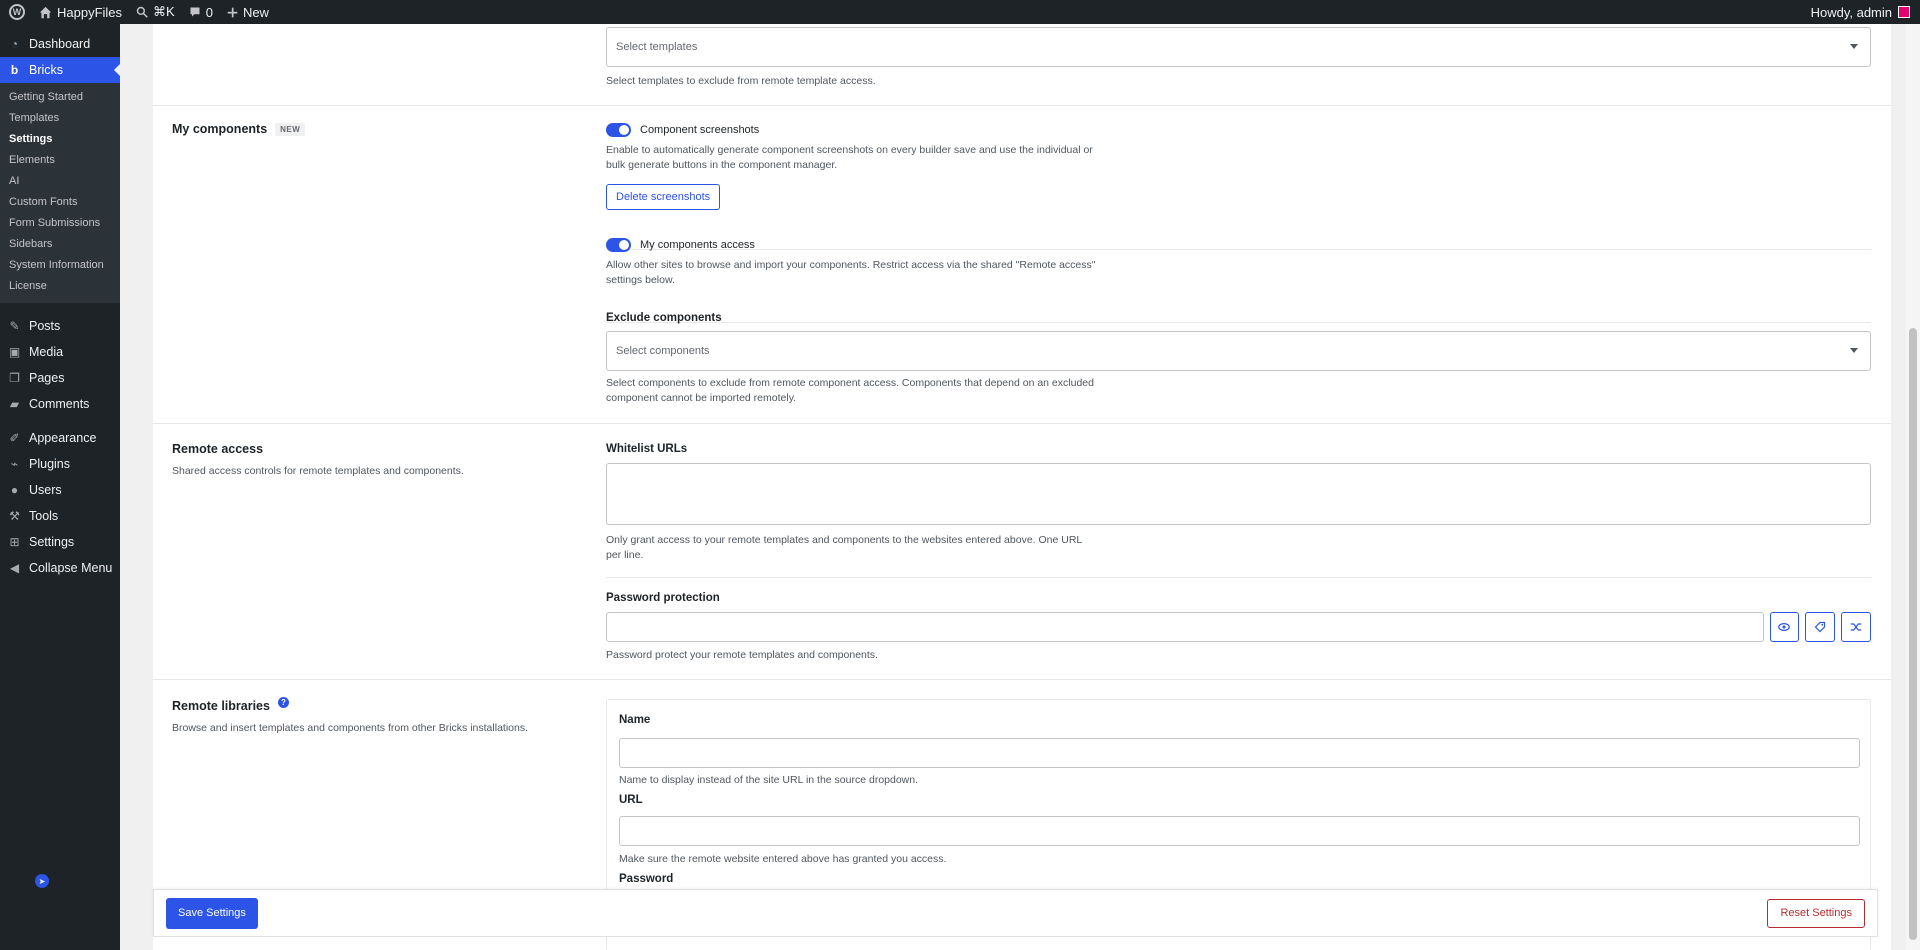 This screenshot has height=950, width=1920. I want to click on wordpress-logo: W, so click(16, 12).